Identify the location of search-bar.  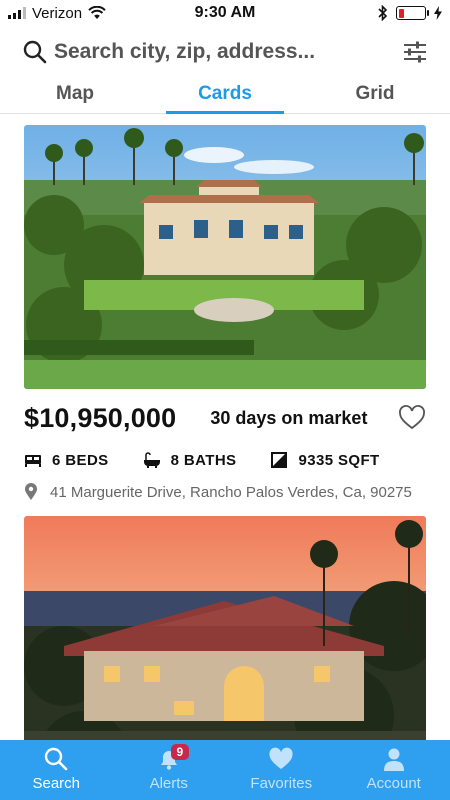
(225, 52).